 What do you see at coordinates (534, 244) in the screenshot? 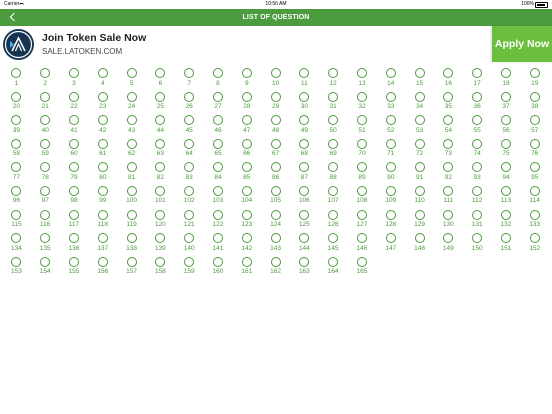
I see `question-item: 152` at bounding box center [534, 244].